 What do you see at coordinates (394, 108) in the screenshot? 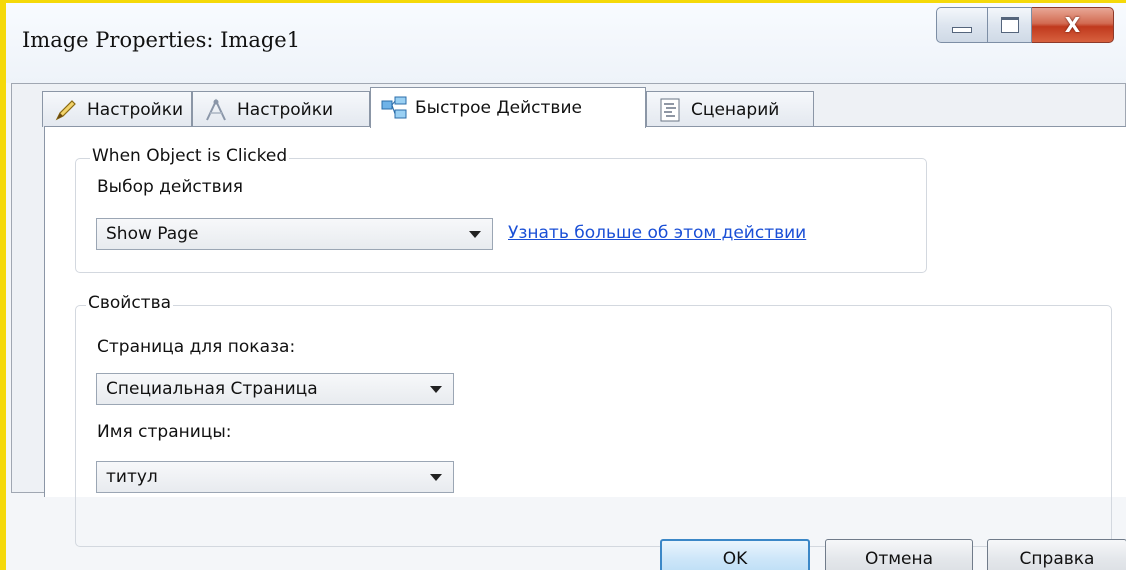
I see `quick-action-icon` at bounding box center [394, 108].